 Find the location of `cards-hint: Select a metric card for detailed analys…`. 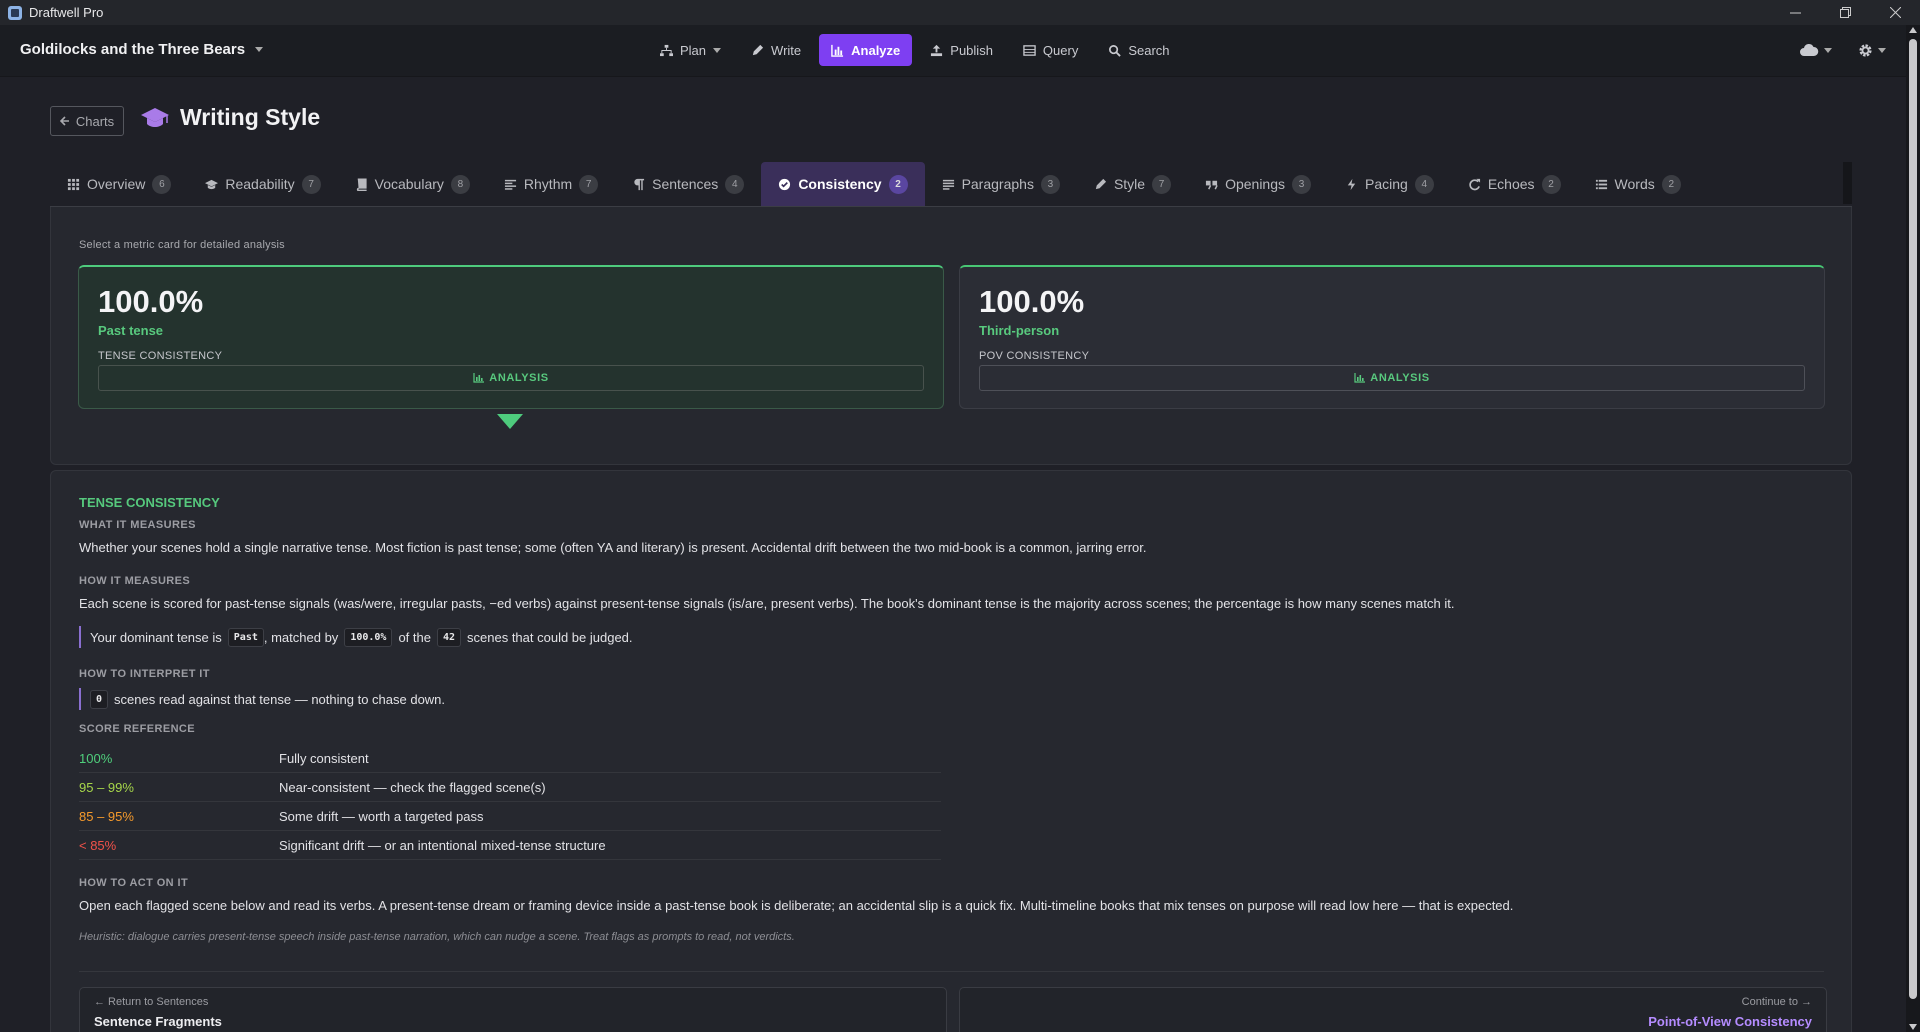

cards-hint: Select a metric card for detailed analys… is located at coordinates (182, 245).